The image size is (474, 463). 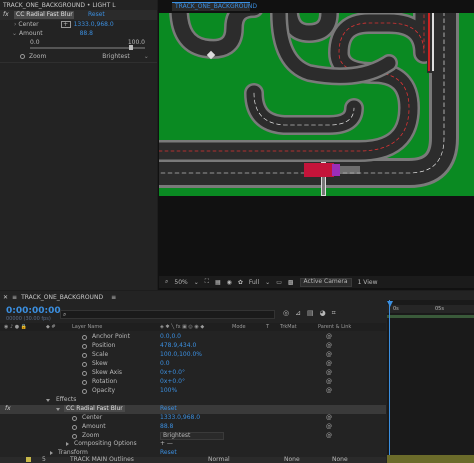 What do you see at coordinates (193, 427) in the screenshot?
I see `effect-property-row: Amount 88.8 @` at bounding box center [193, 427].